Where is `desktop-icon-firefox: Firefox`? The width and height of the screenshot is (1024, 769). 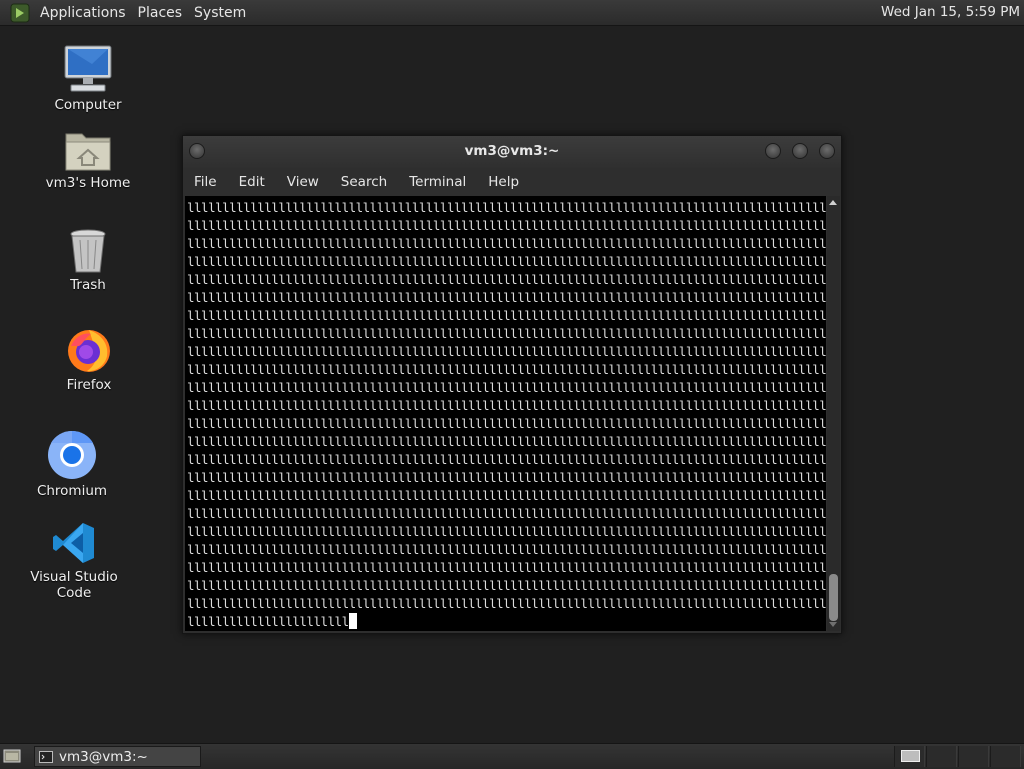 desktop-icon-firefox: Firefox is located at coordinates (89, 359).